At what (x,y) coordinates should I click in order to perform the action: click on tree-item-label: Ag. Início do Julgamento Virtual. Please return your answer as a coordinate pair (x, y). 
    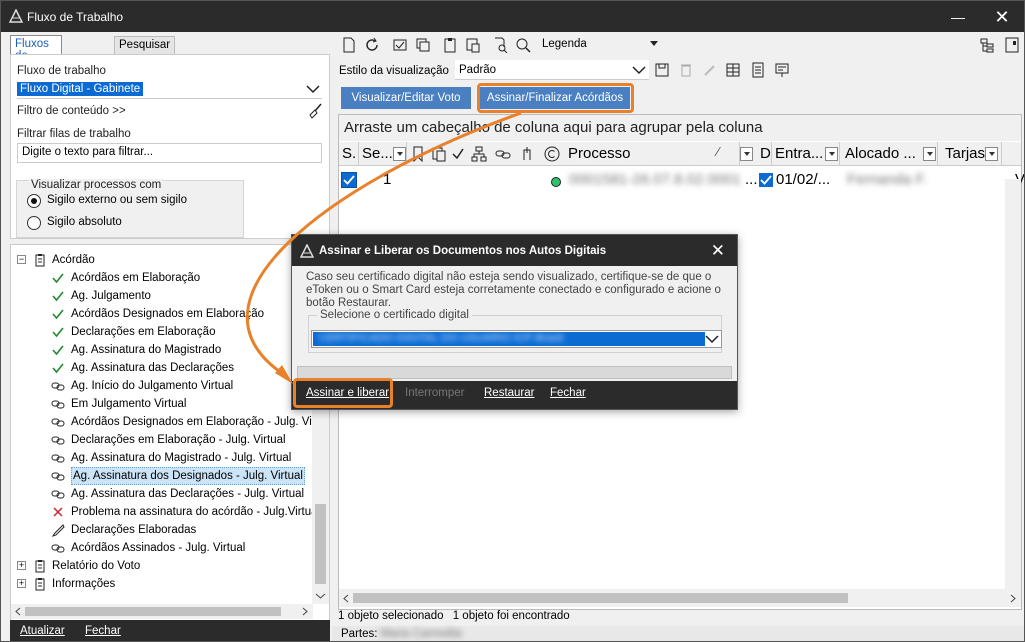
    Looking at the image, I should click on (152, 386).